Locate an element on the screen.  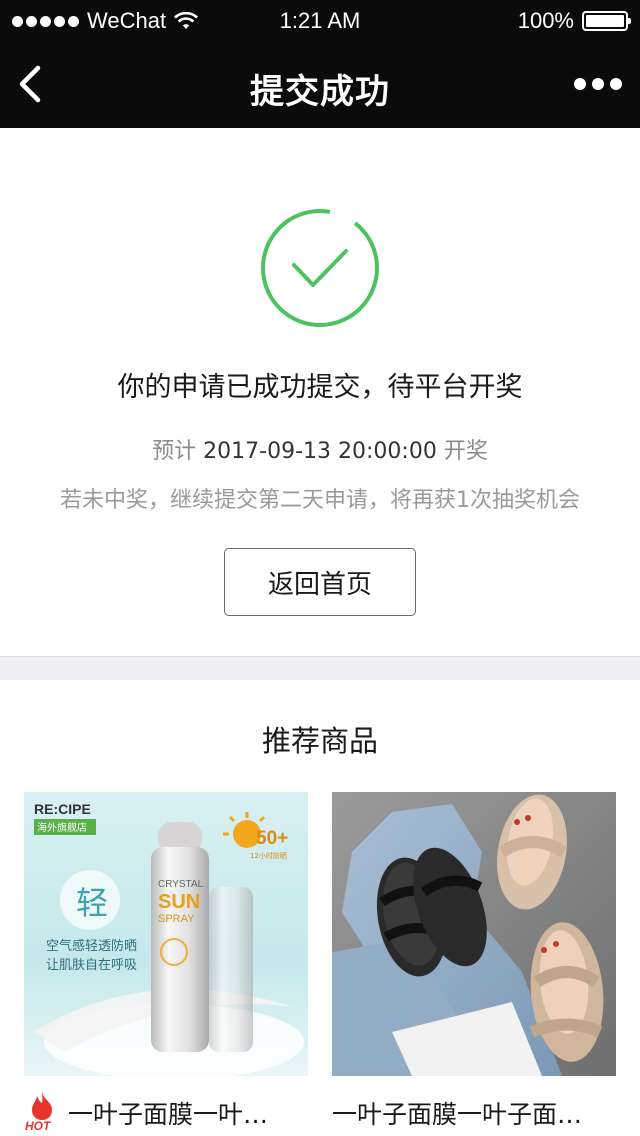
section-divider is located at coordinates (320, 668).